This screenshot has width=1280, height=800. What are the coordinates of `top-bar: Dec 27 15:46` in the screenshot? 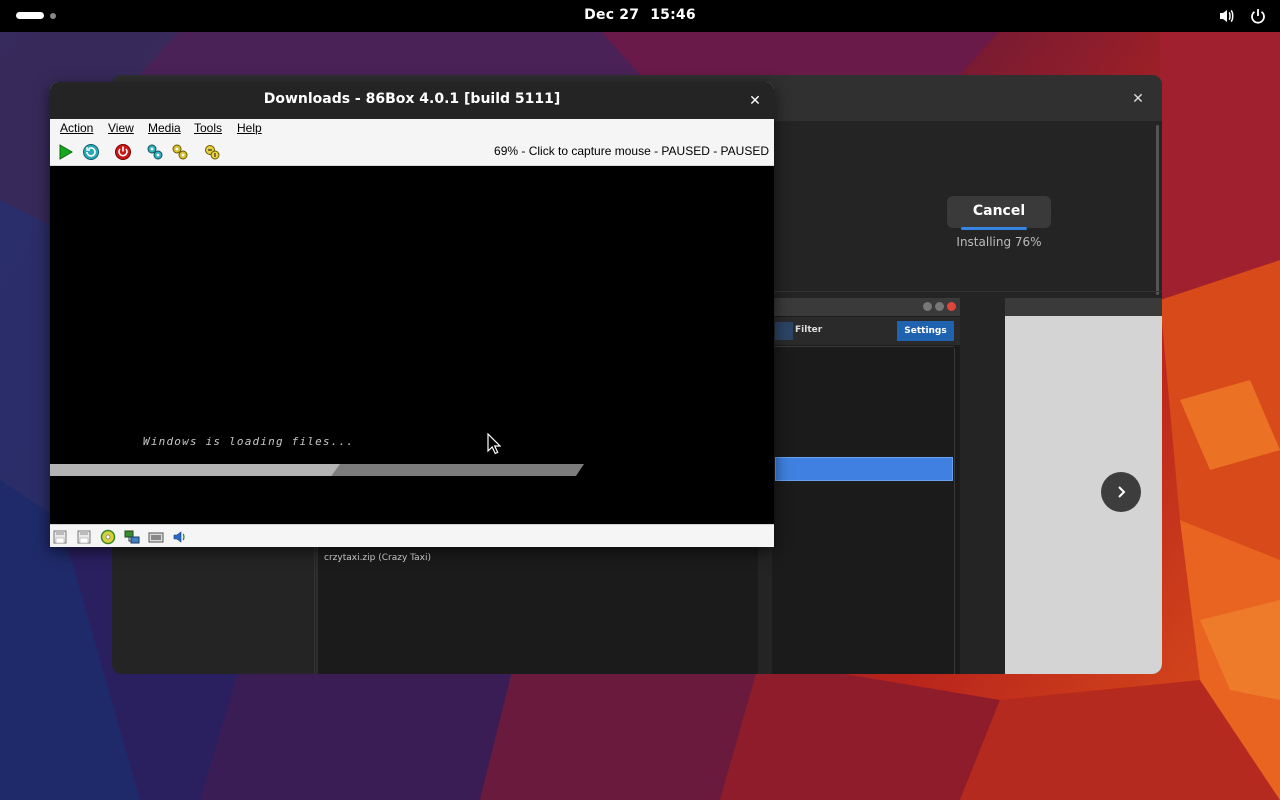 It's located at (640, 16).